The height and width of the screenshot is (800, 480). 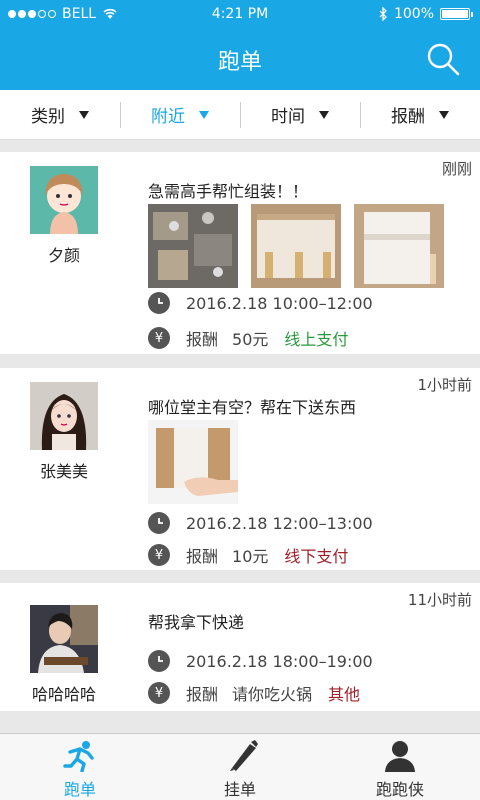 I want to click on task-datetime-row: 2016.2.18 10:00–12:00, so click(x=260, y=303).